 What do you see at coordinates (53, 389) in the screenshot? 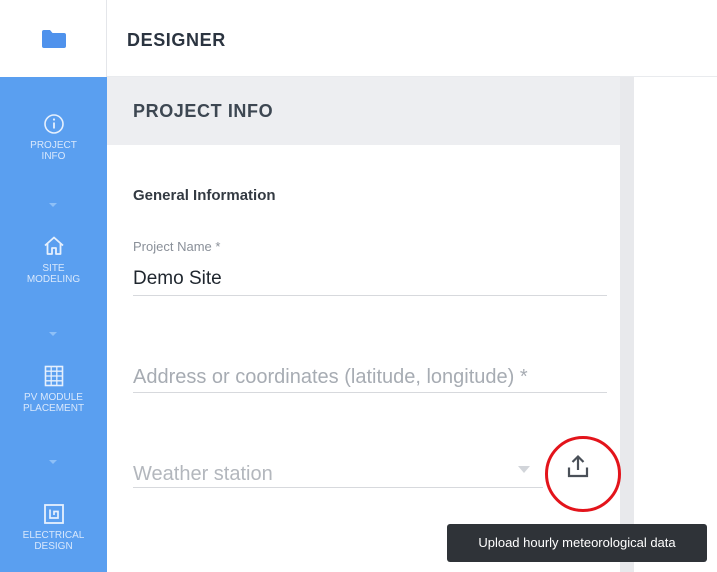
I see `sidebar-item-pv-module-placement: PV MODULE PLACEMENT` at bounding box center [53, 389].